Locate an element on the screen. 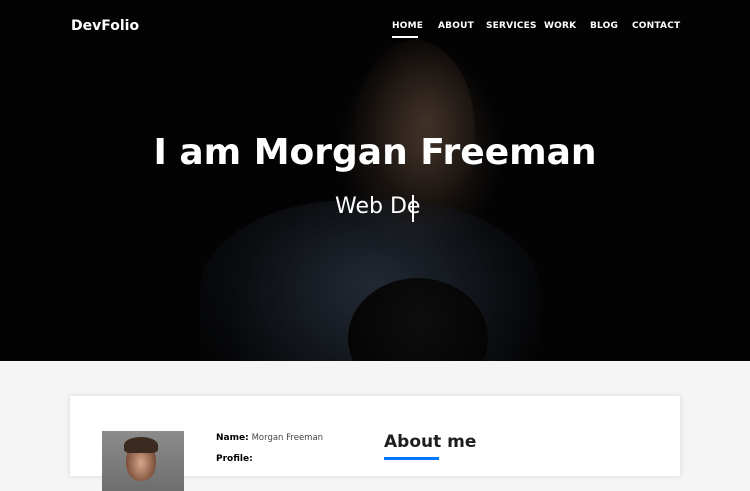  profile-profile-label: Profile: is located at coordinates (234, 459).